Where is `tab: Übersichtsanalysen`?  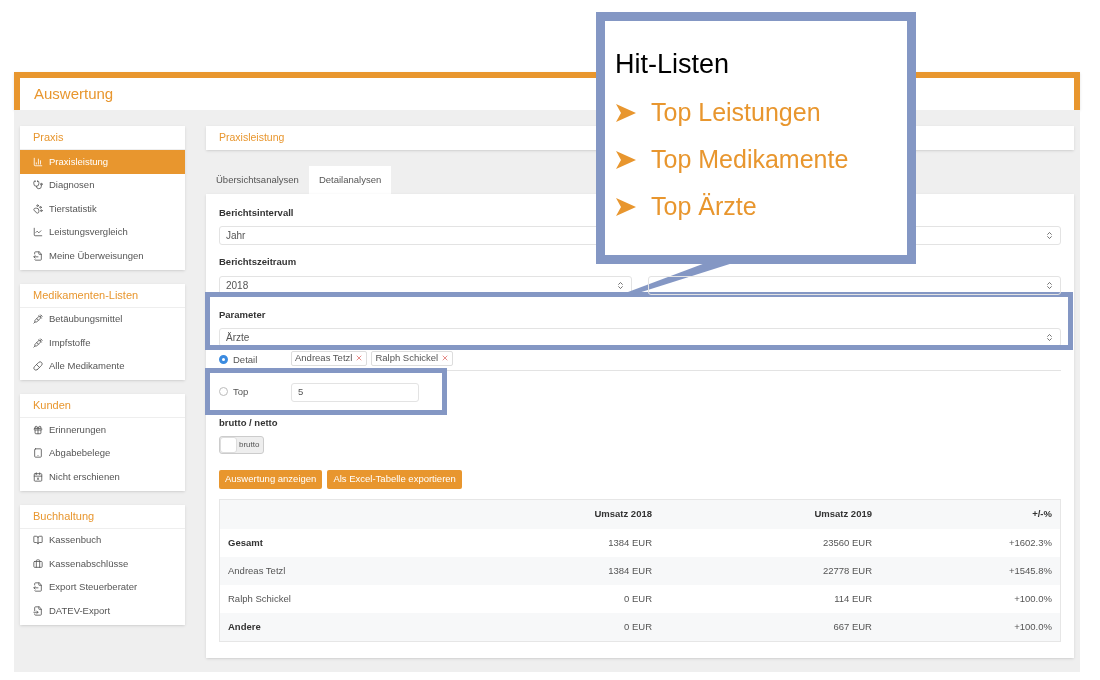
tab: Übersichtsanalysen is located at coordinates (257, 180).